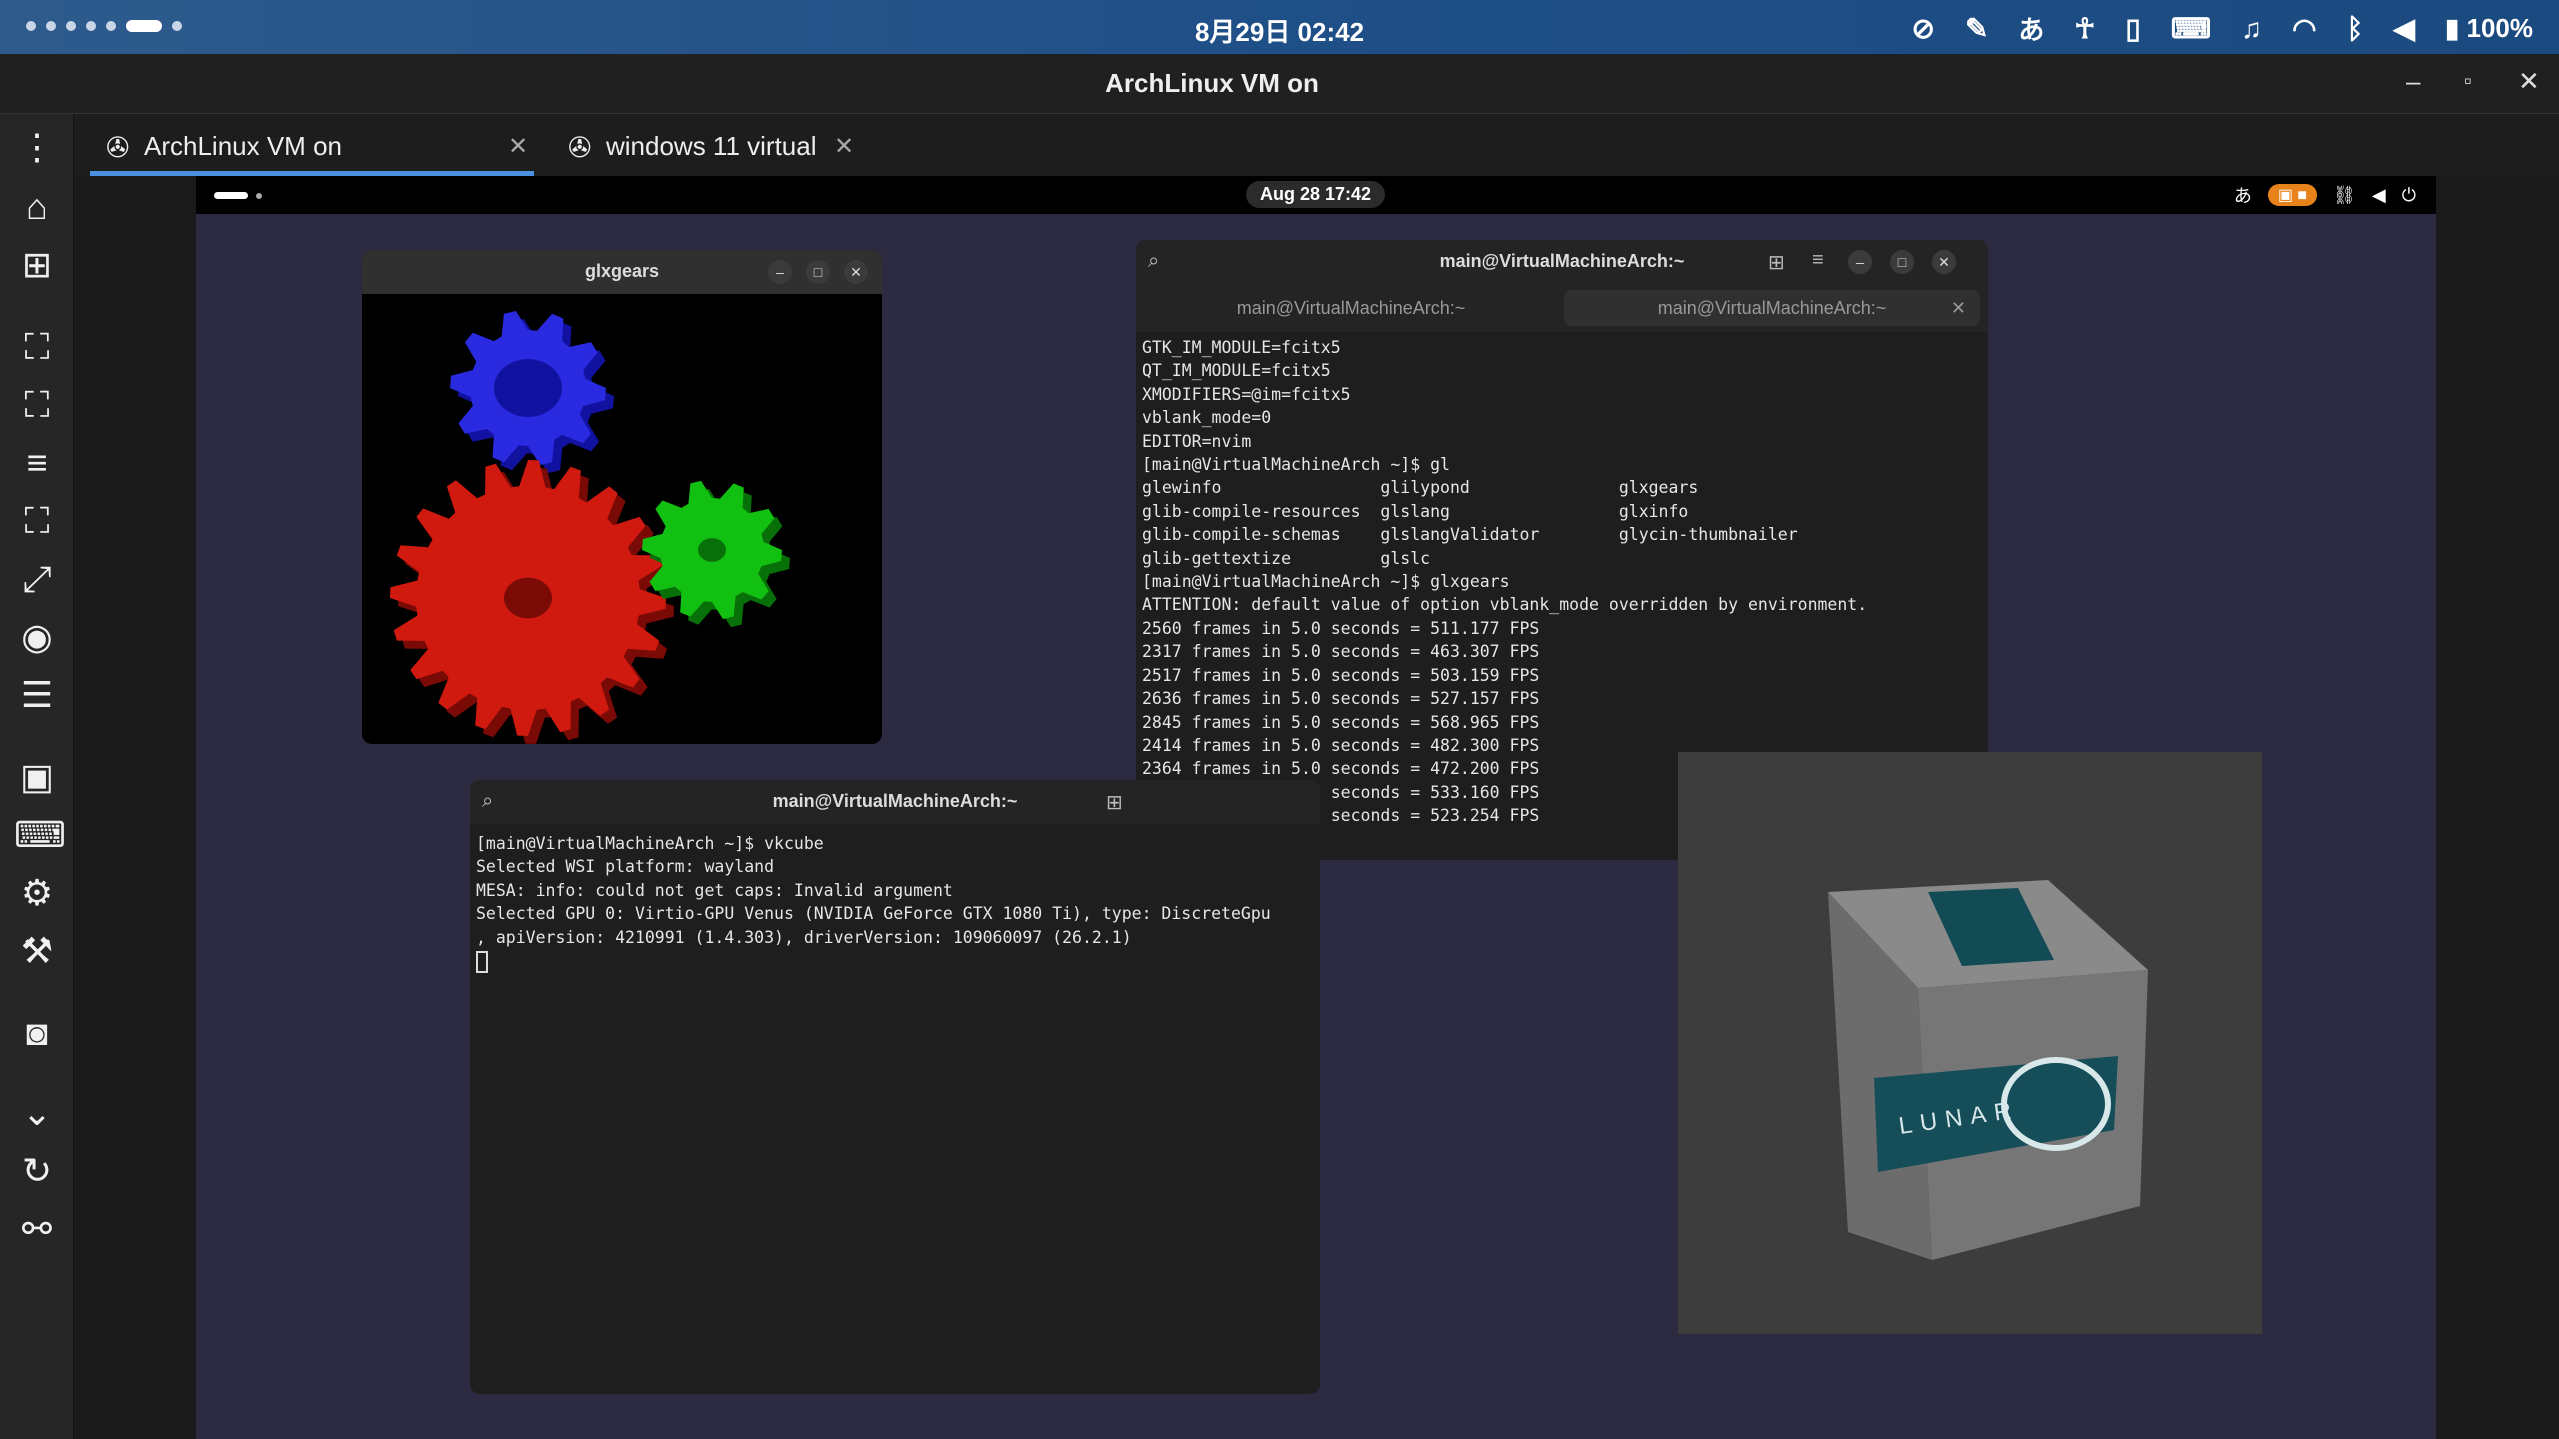 This screenshot has height=1439, width=2559. What do you see at coordinates (2452, 28) in the screenshot?
I see `battery-icon: ▮` at bounding box center [2452, 28].